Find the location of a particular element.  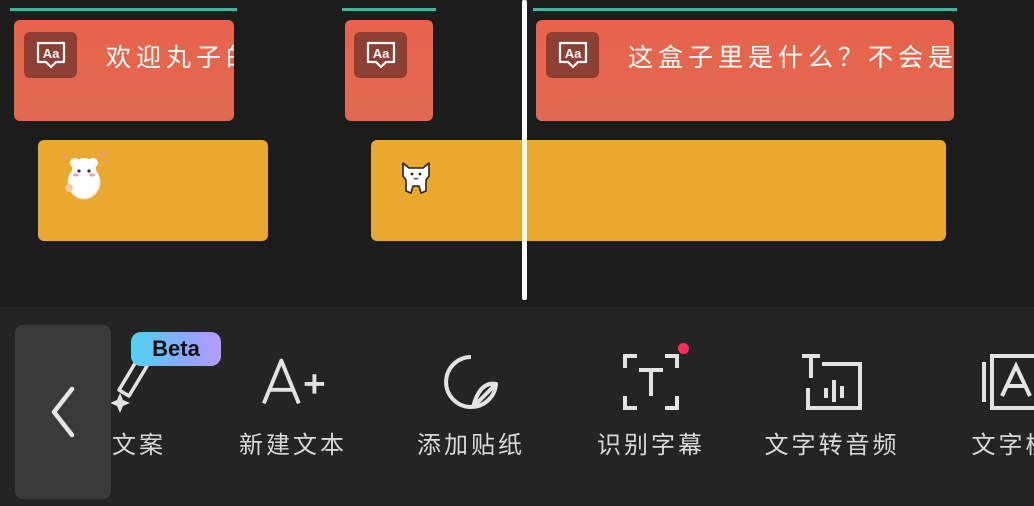

tool-label: 新建文本 is located at coordinates (293, 445).